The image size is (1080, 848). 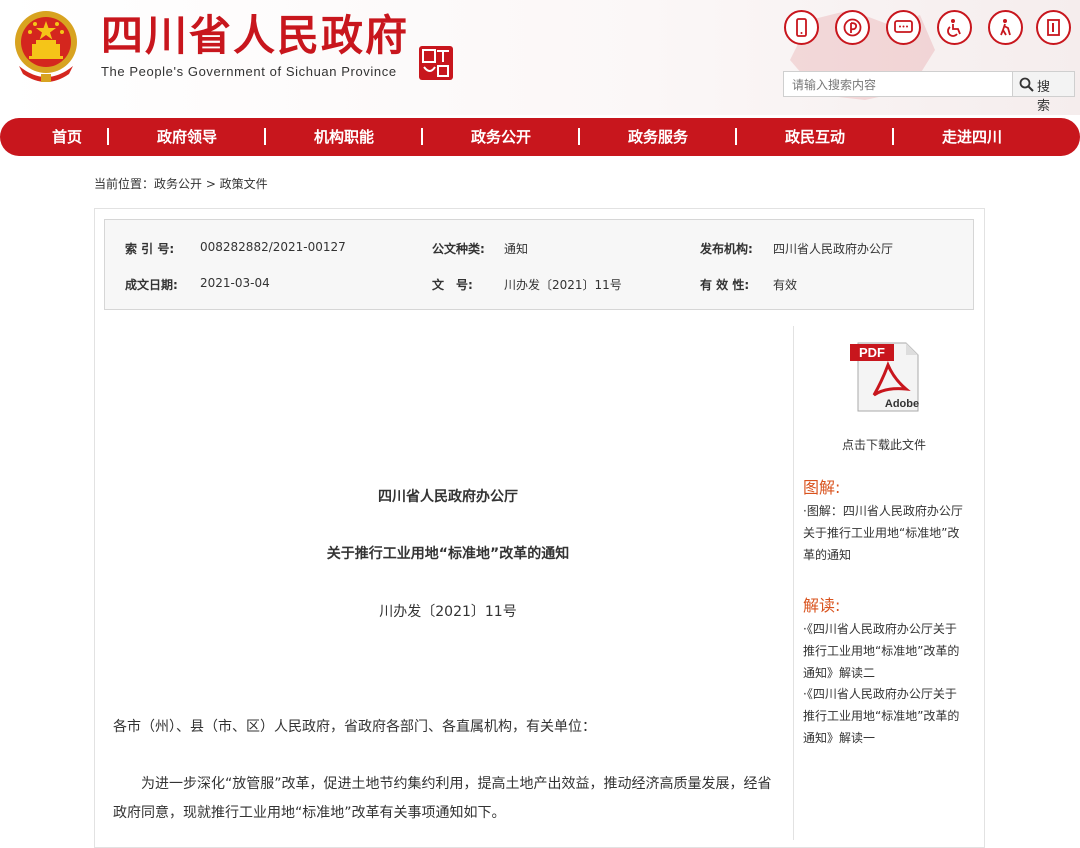 I want to click on meta-index-label: 索 引 号:, so click(x=150, y=249).